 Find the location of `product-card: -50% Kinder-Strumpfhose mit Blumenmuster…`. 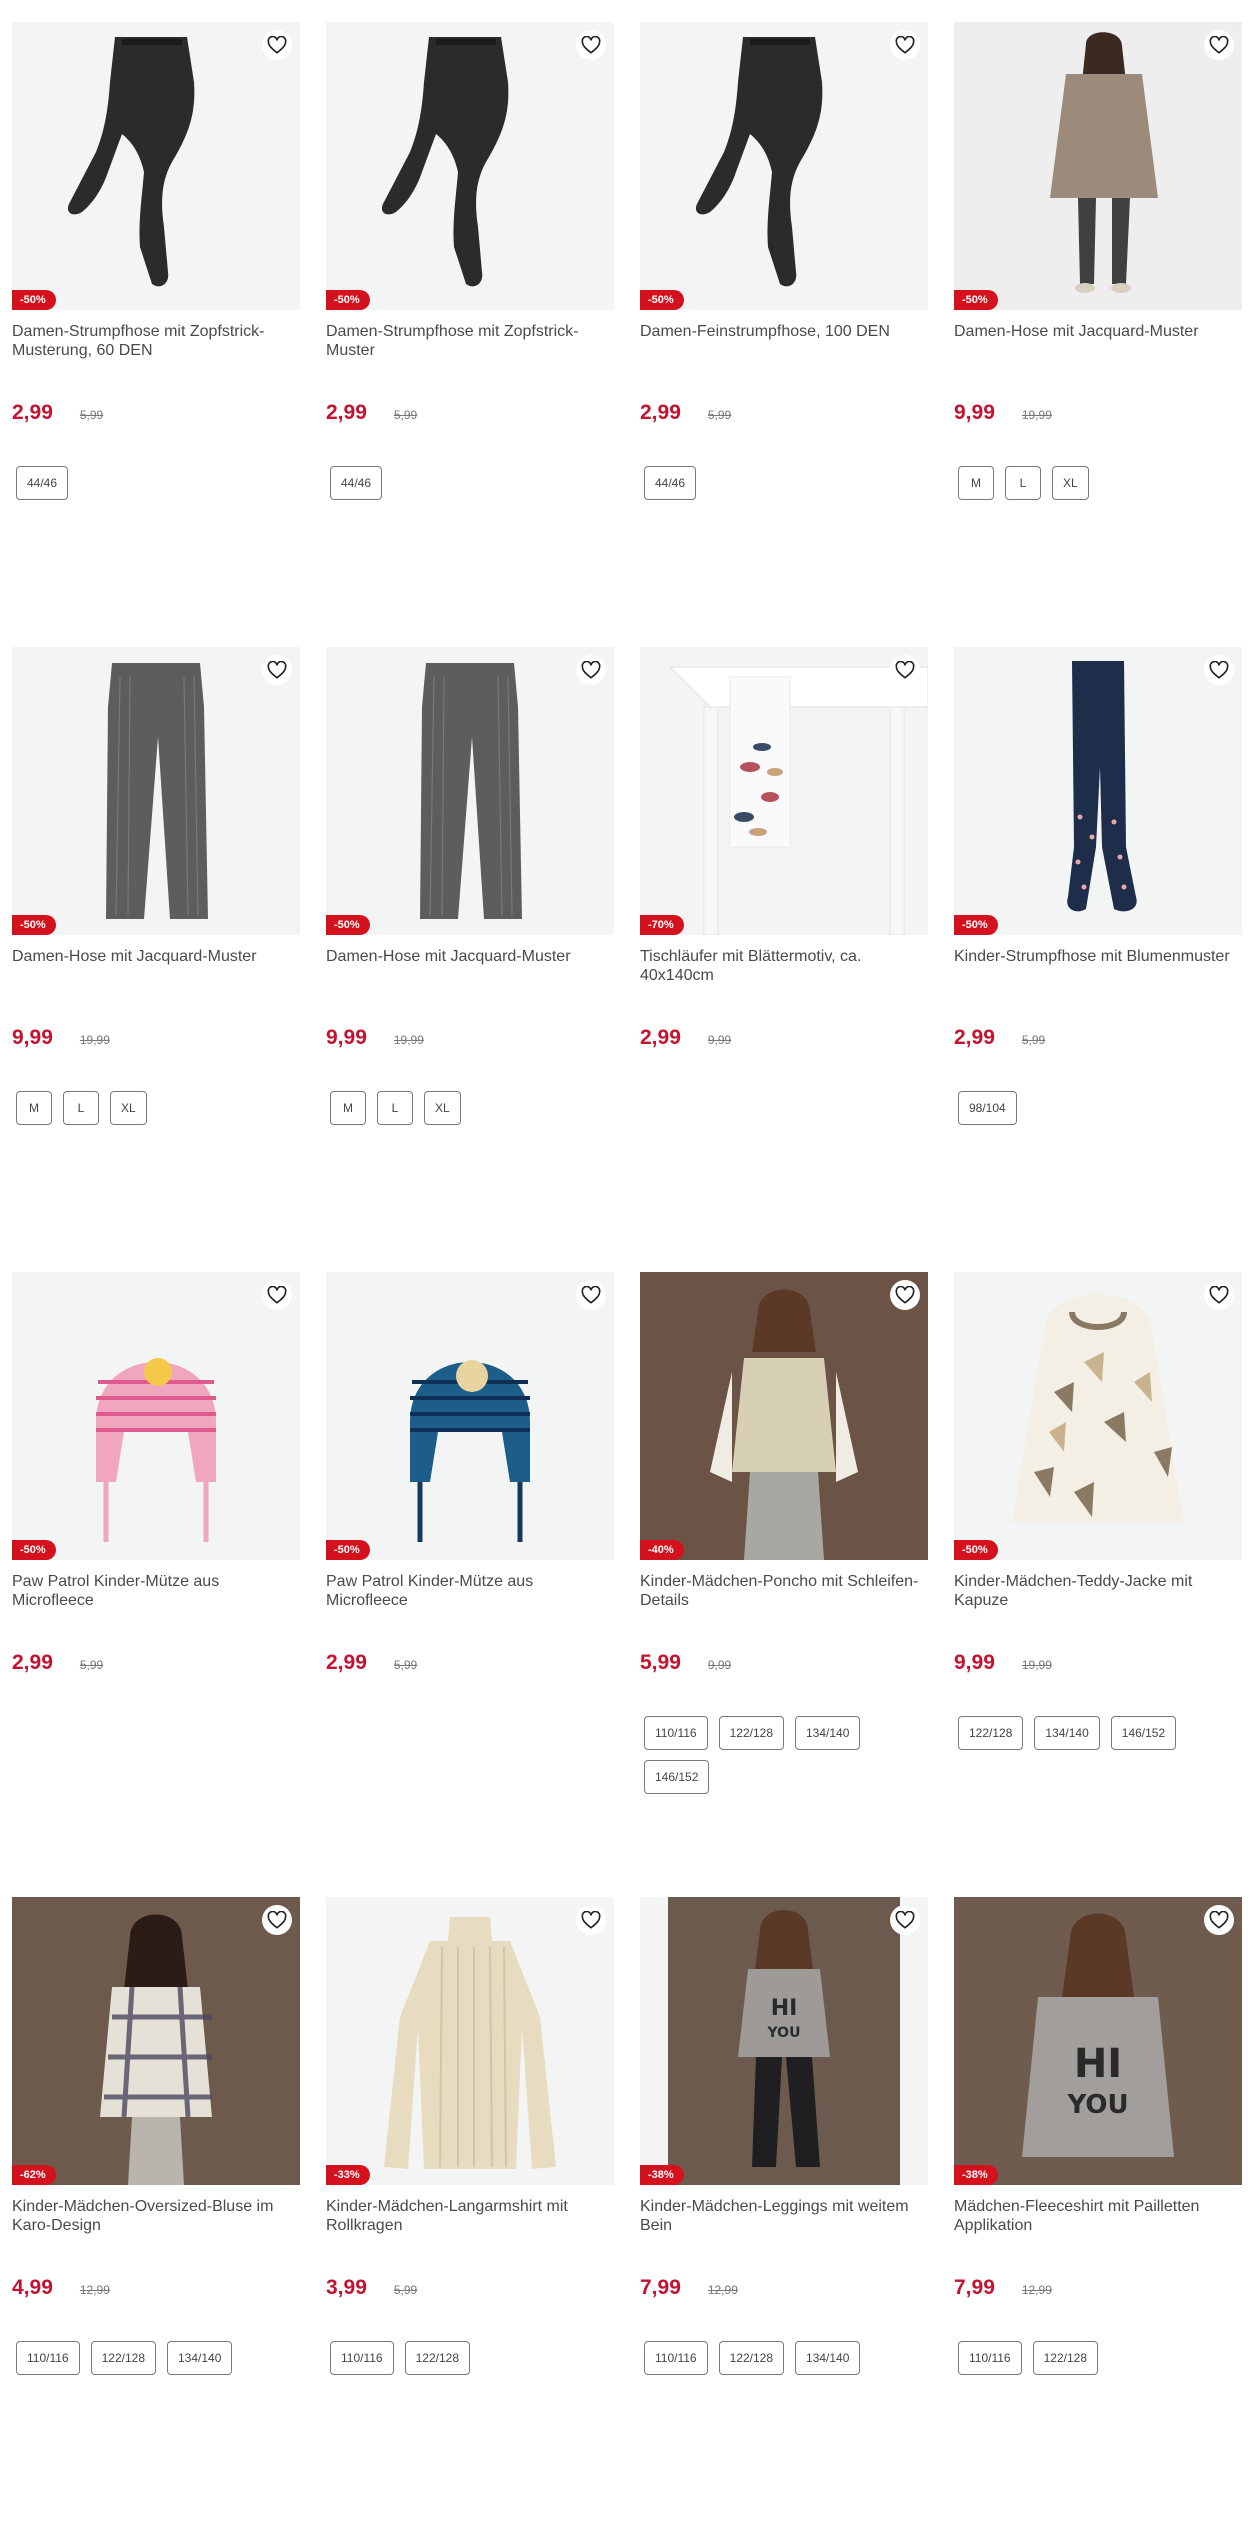

product-card: -50% Kinder-Strumpfhose mit Blumenmuster… is located at coordinates (1098, 959).